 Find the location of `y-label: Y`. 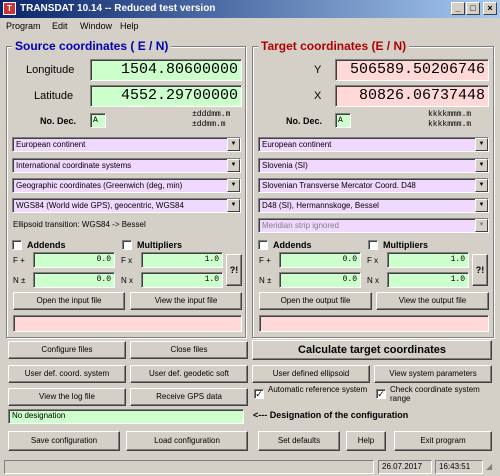

y-label: Y is located at coordinates (318, 70).